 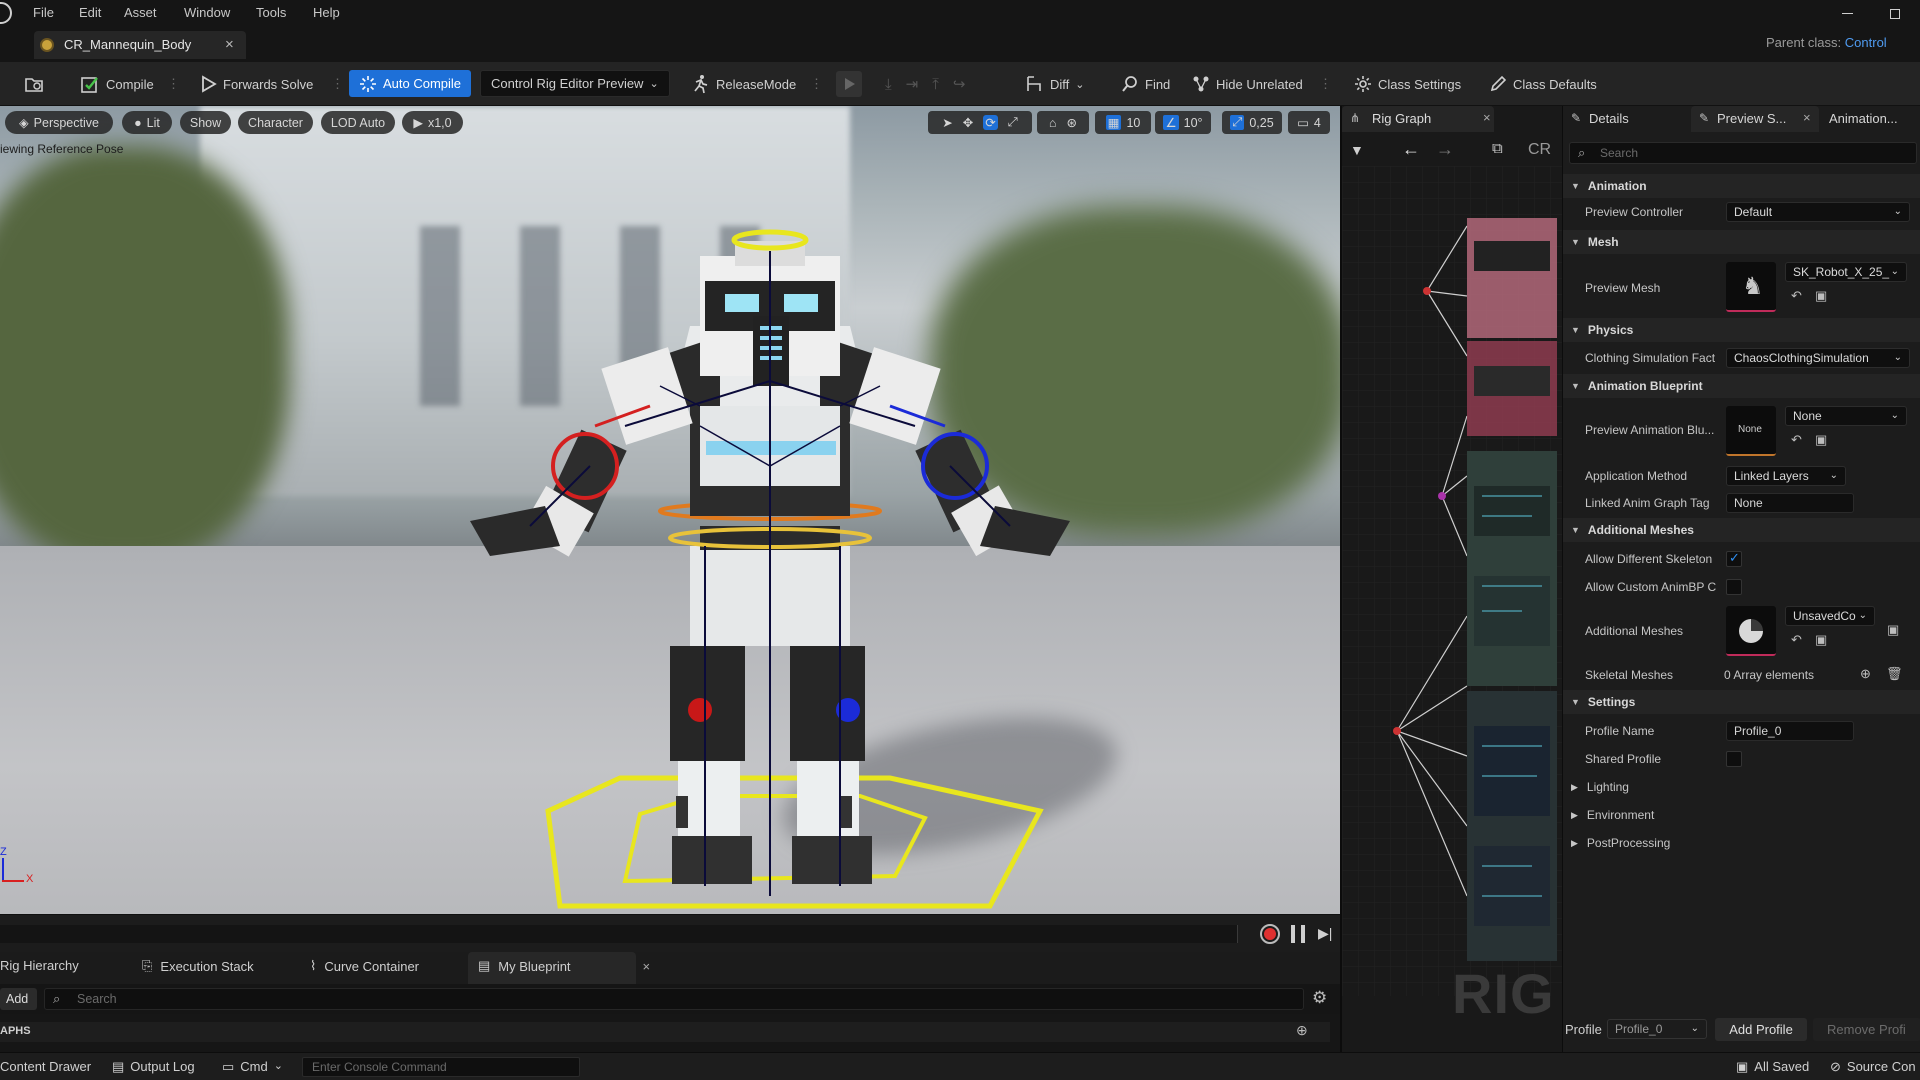 I want to click on release-mode-button: ReleaseMode, so click(x=743, y=84).